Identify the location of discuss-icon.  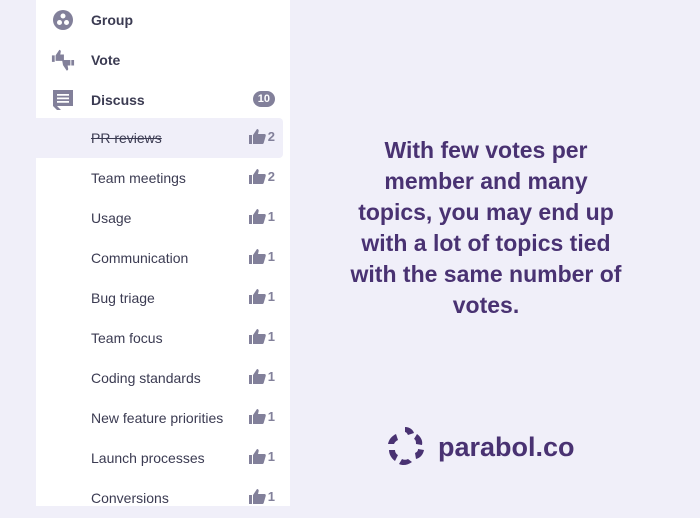
(63, 100).